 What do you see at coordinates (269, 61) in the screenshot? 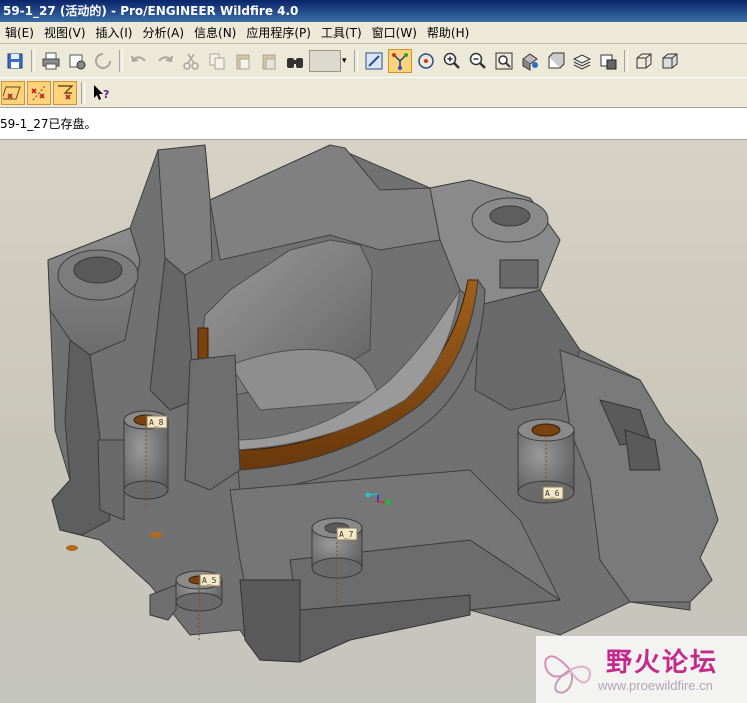
I see `paste-special-icon` at bounding box center [269, 61].